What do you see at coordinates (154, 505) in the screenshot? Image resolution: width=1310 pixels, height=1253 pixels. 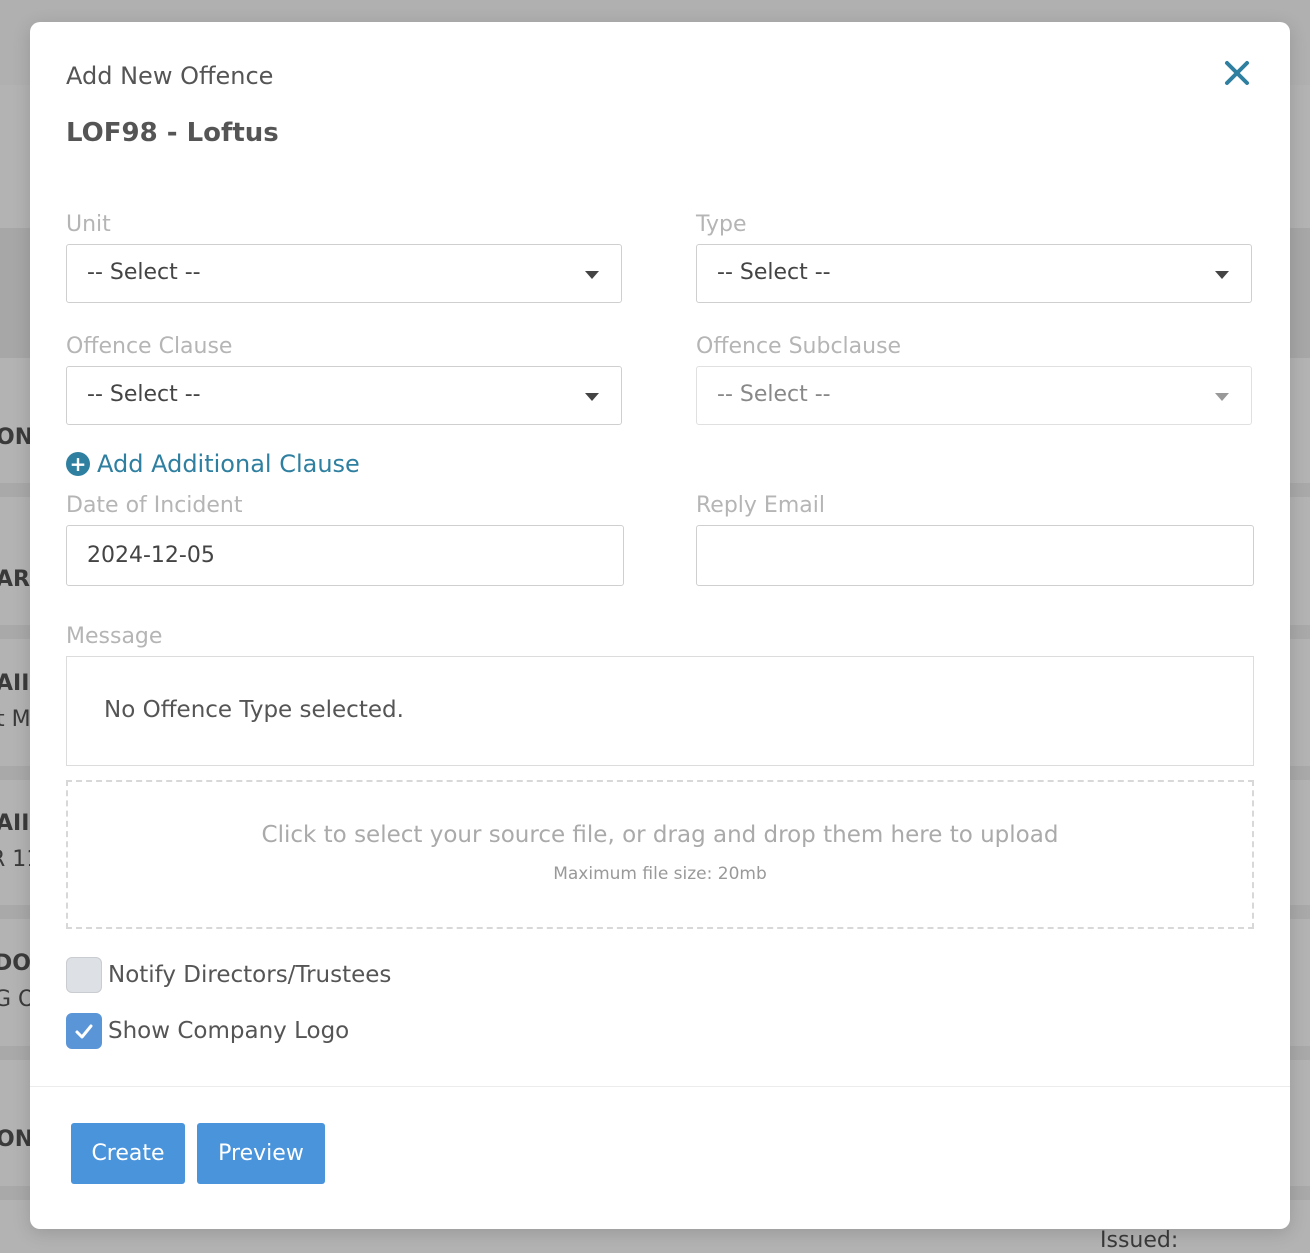 I see `date-of-incident-label: Date of Incident` at bounding box center [154, 505].